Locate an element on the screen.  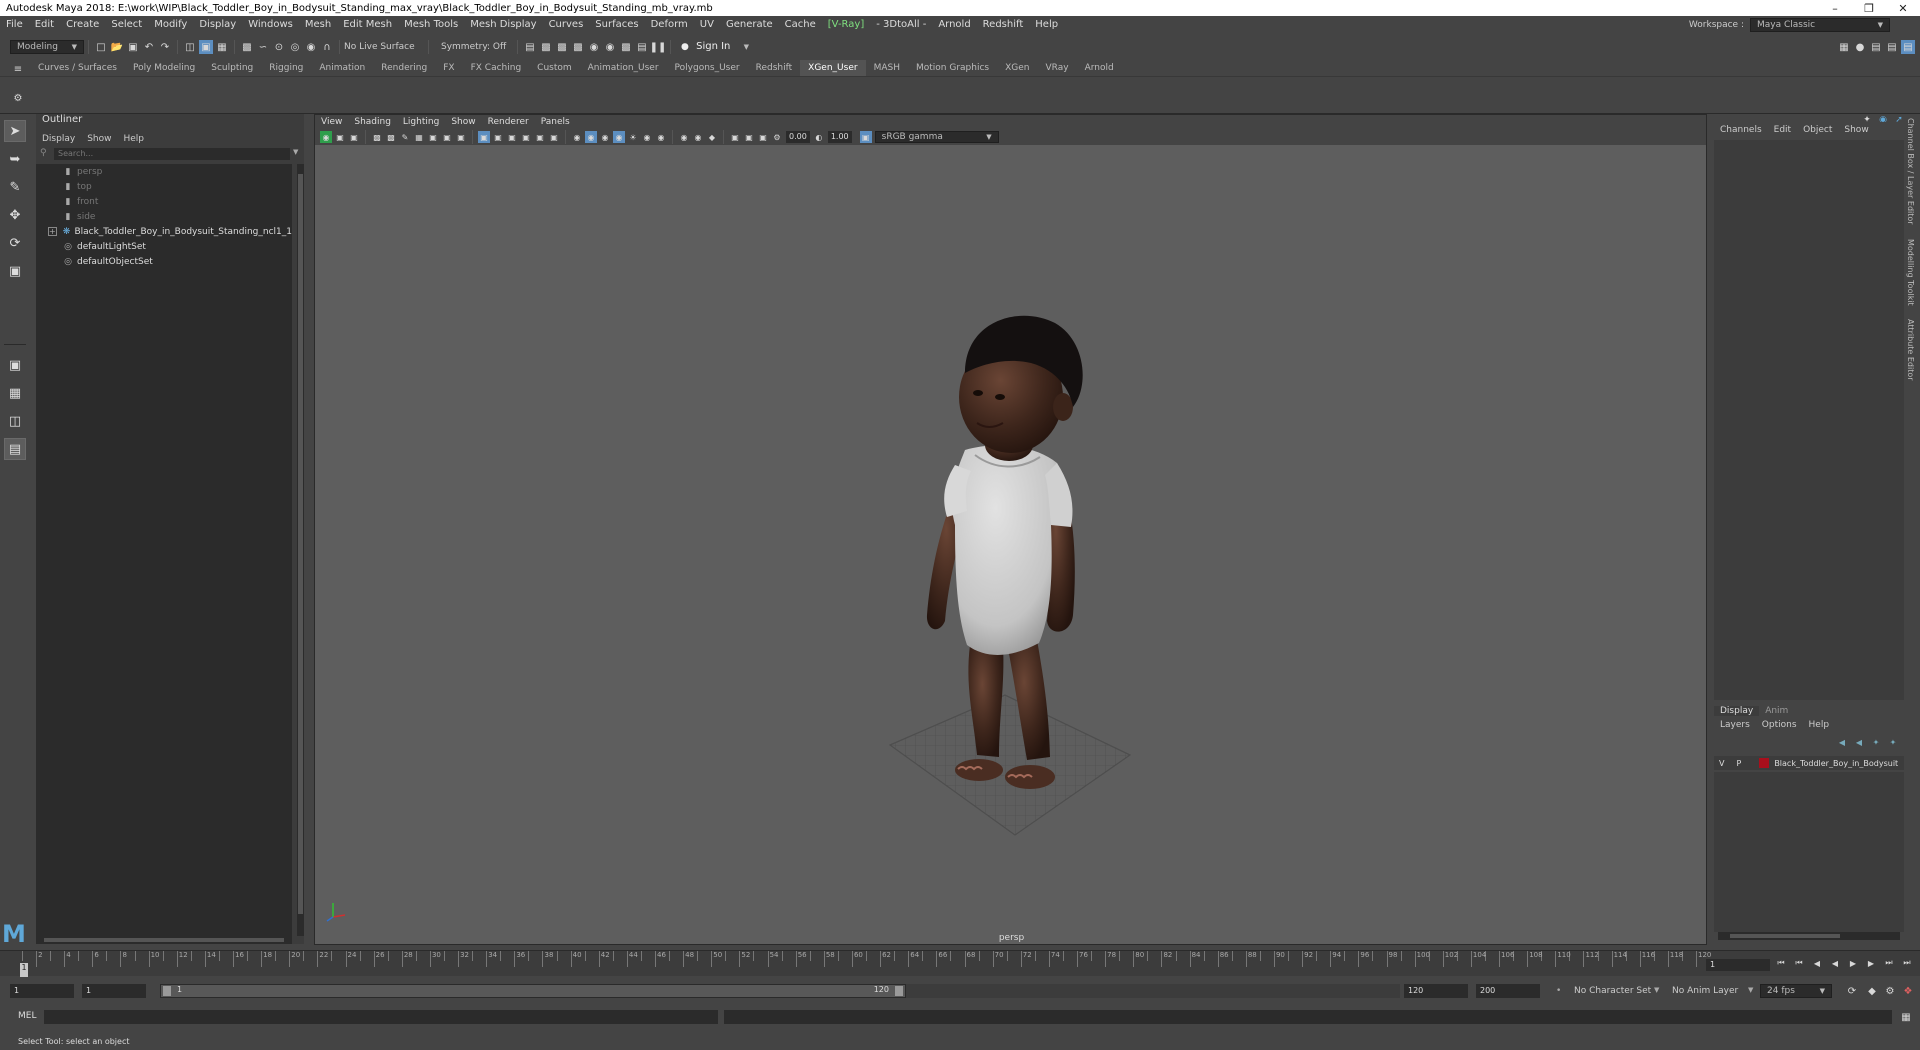
new-layer-icon: ✦ is located at coordinates (1876, 742).